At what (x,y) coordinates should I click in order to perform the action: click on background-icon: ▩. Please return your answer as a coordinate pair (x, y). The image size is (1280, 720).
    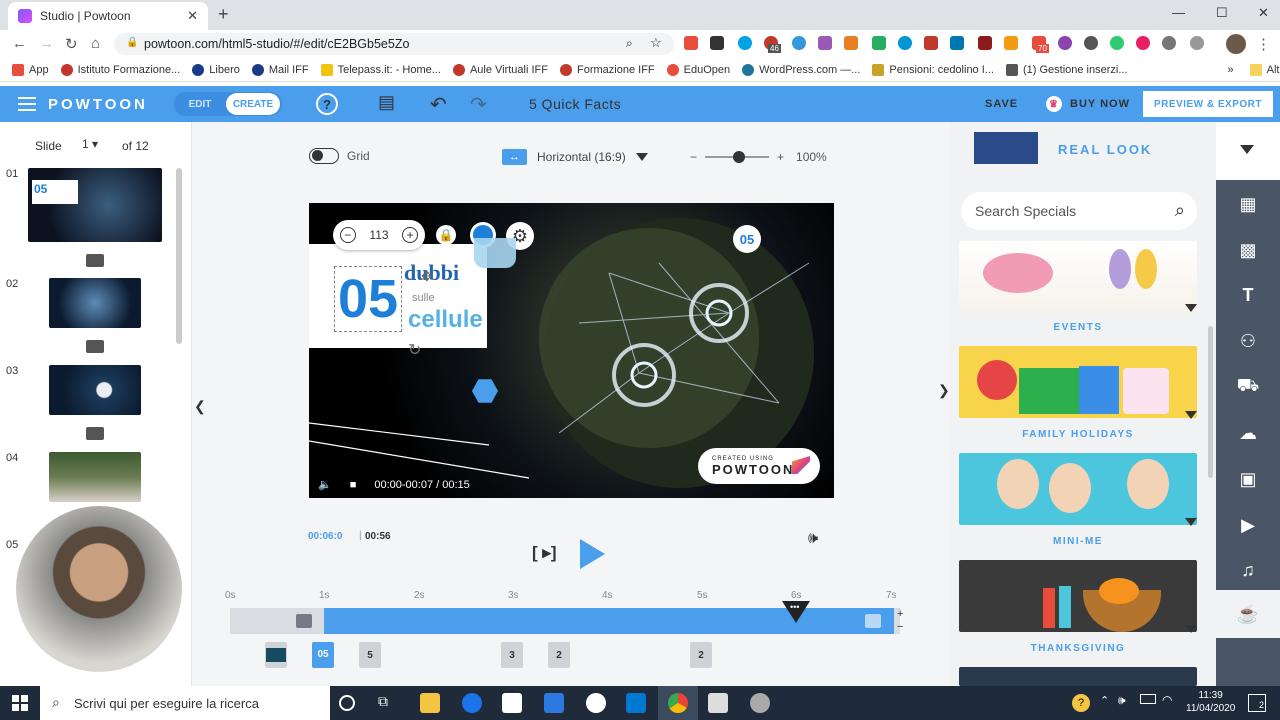
    Looking at the image, I should click on (1248, 250).